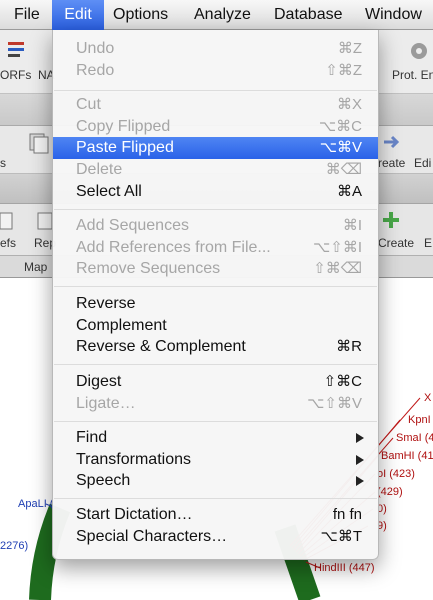 This screenshot has height=600, width=433. What do you see at coordinates (412, 75) in the screenshot?
I see `prot-label: Prot. En` at bounding box center [412, 75].